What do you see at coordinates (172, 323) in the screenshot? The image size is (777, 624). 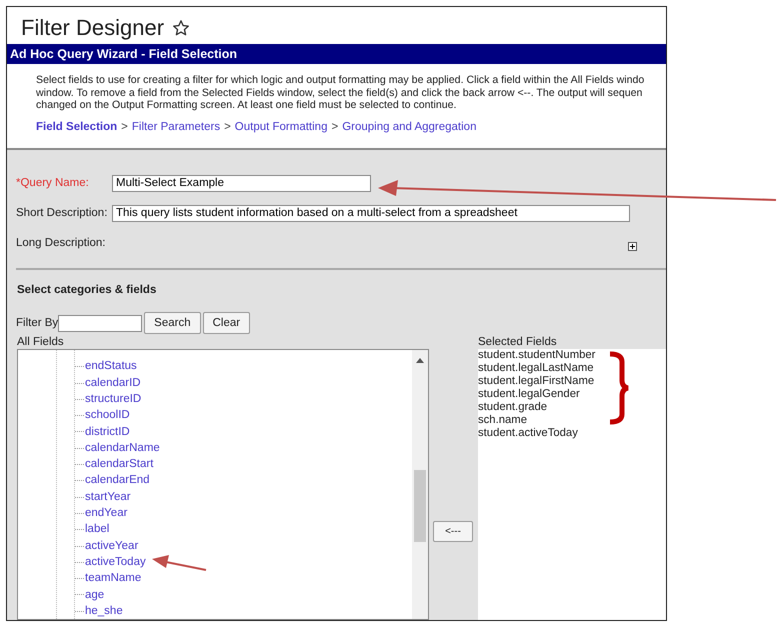 I see `search-button: Search` at bounding box center [172, 323].